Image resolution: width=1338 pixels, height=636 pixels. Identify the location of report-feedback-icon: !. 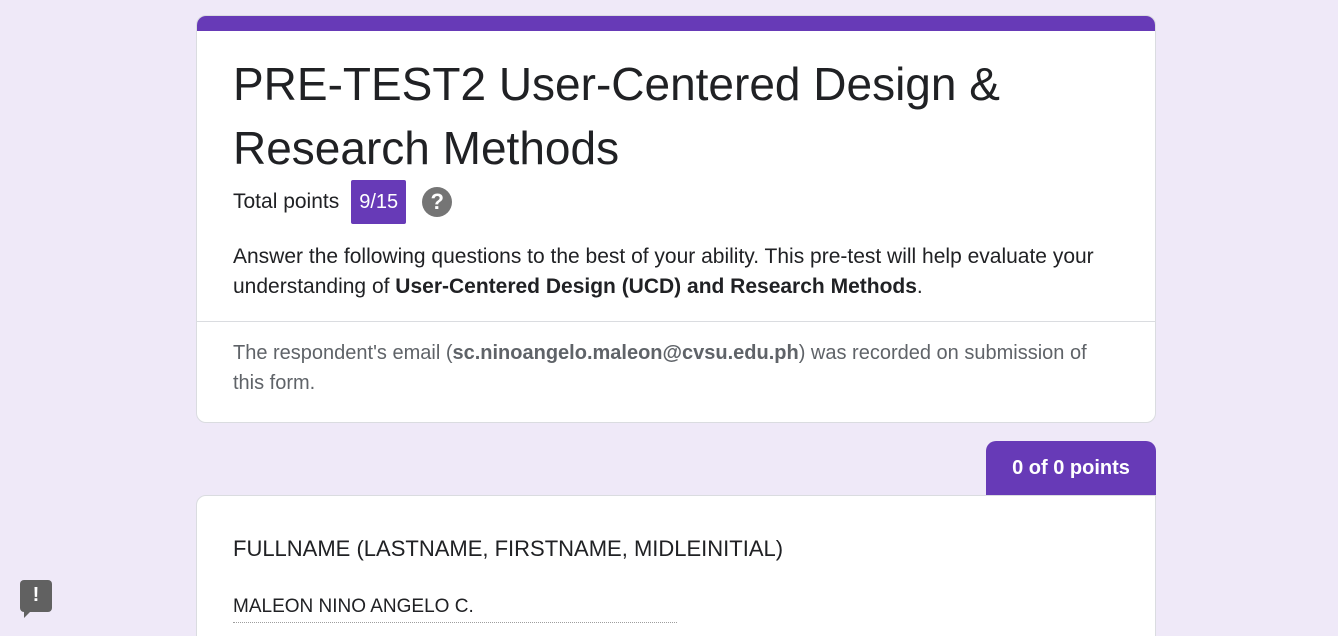
(36, 599).